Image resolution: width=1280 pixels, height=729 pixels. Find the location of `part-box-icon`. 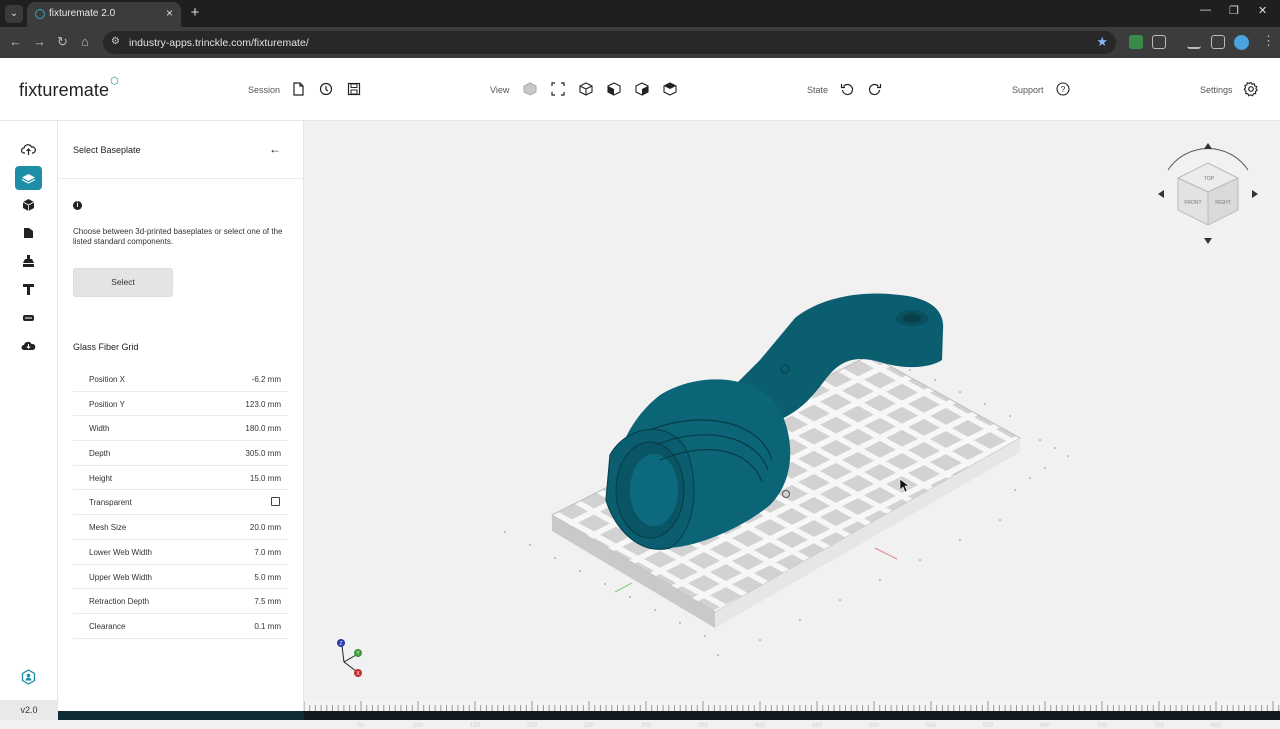

part-box-icon is located at coordinates (28, 205).